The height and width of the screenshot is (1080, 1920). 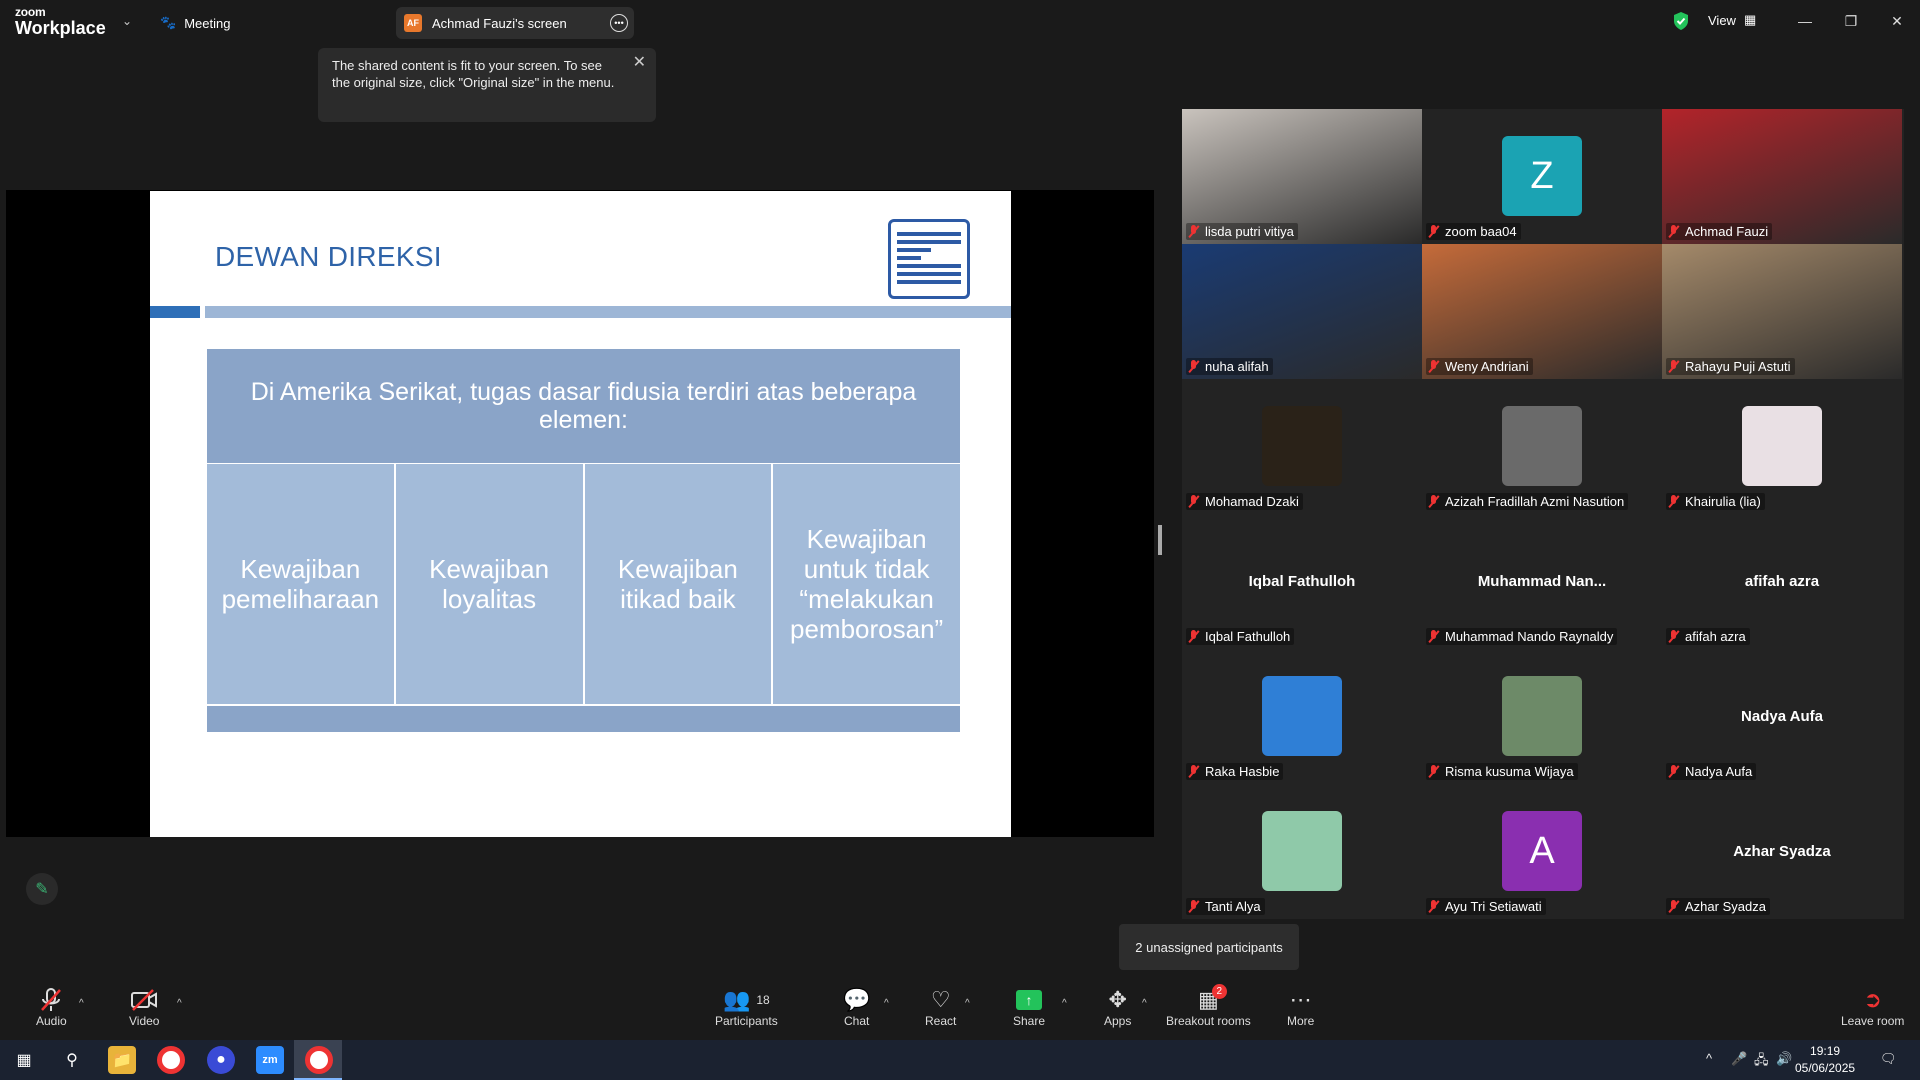 What do you see at coordinates (856, 1007) in the screenshot?
I see `chat-button: 💬 Chat` at bounding box center [856, 1007].